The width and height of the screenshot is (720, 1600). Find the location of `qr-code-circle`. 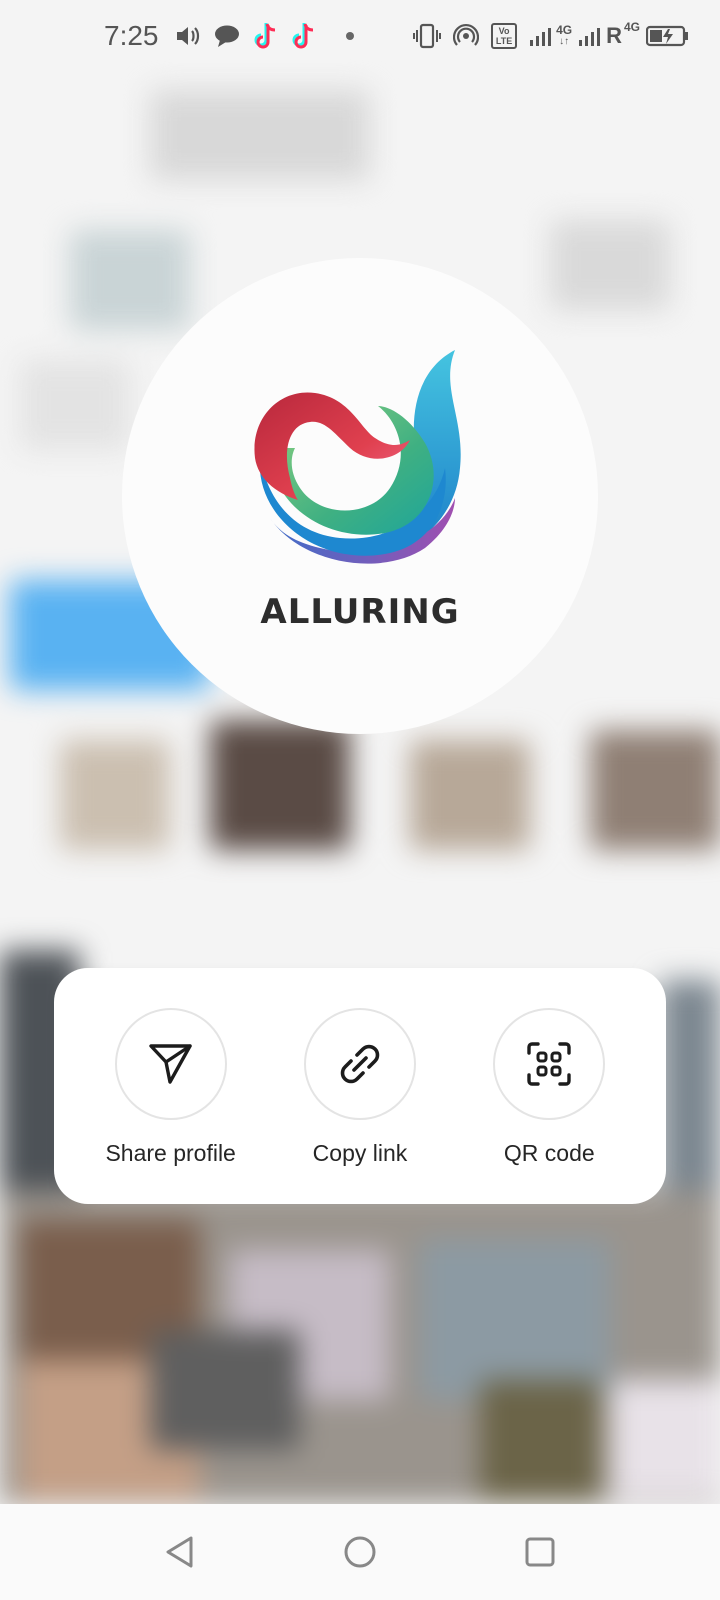

qr-code-circle is located at coordinates (549, 1064).